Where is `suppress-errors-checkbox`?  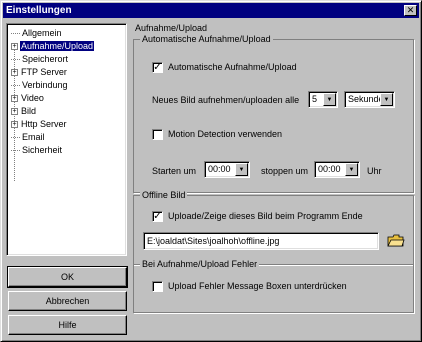 suppress-errors-checkbox is located at coordinates (157, 286).